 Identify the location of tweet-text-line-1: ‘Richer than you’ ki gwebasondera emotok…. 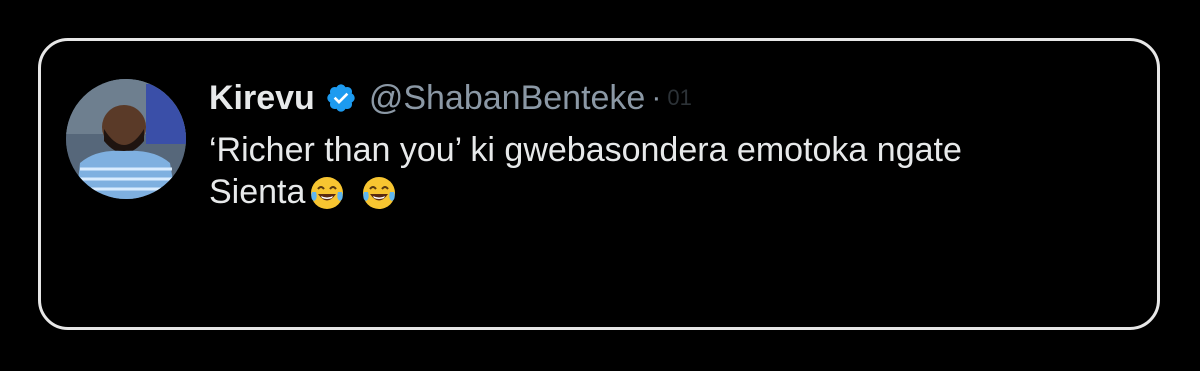
(585, 150).